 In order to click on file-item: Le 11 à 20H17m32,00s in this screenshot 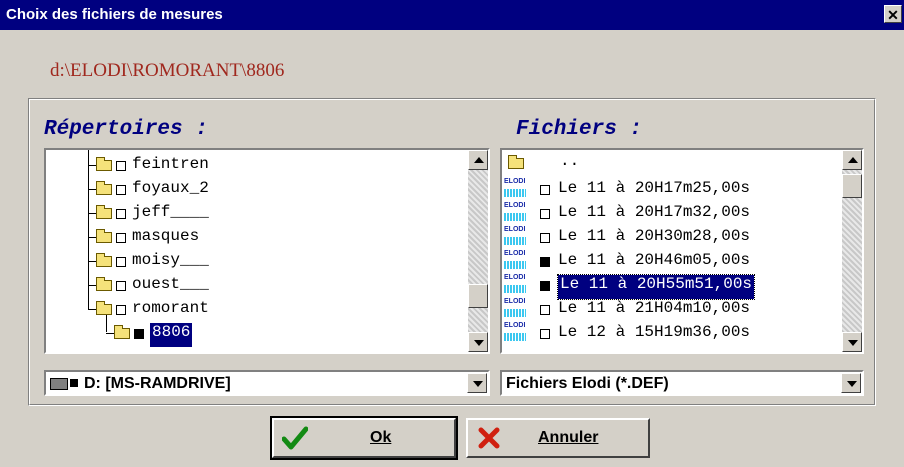, I will do `click(654, 215)`.